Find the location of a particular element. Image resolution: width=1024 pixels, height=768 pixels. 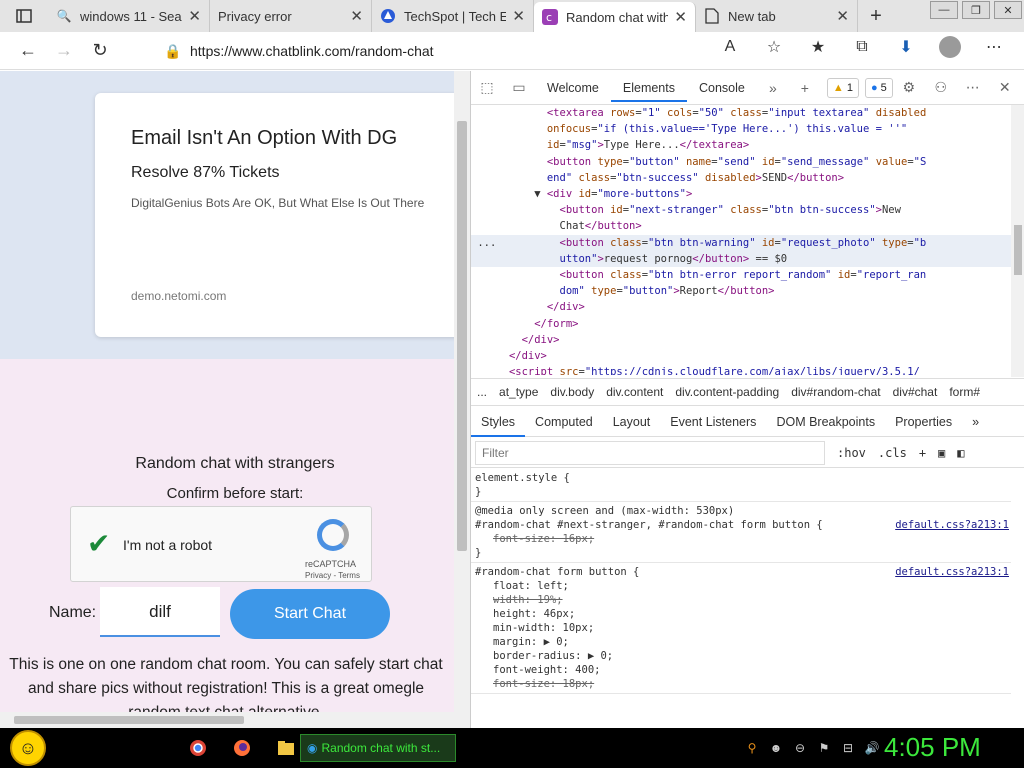

collections-icon: ⧉ is located at coordinates (862, 47).